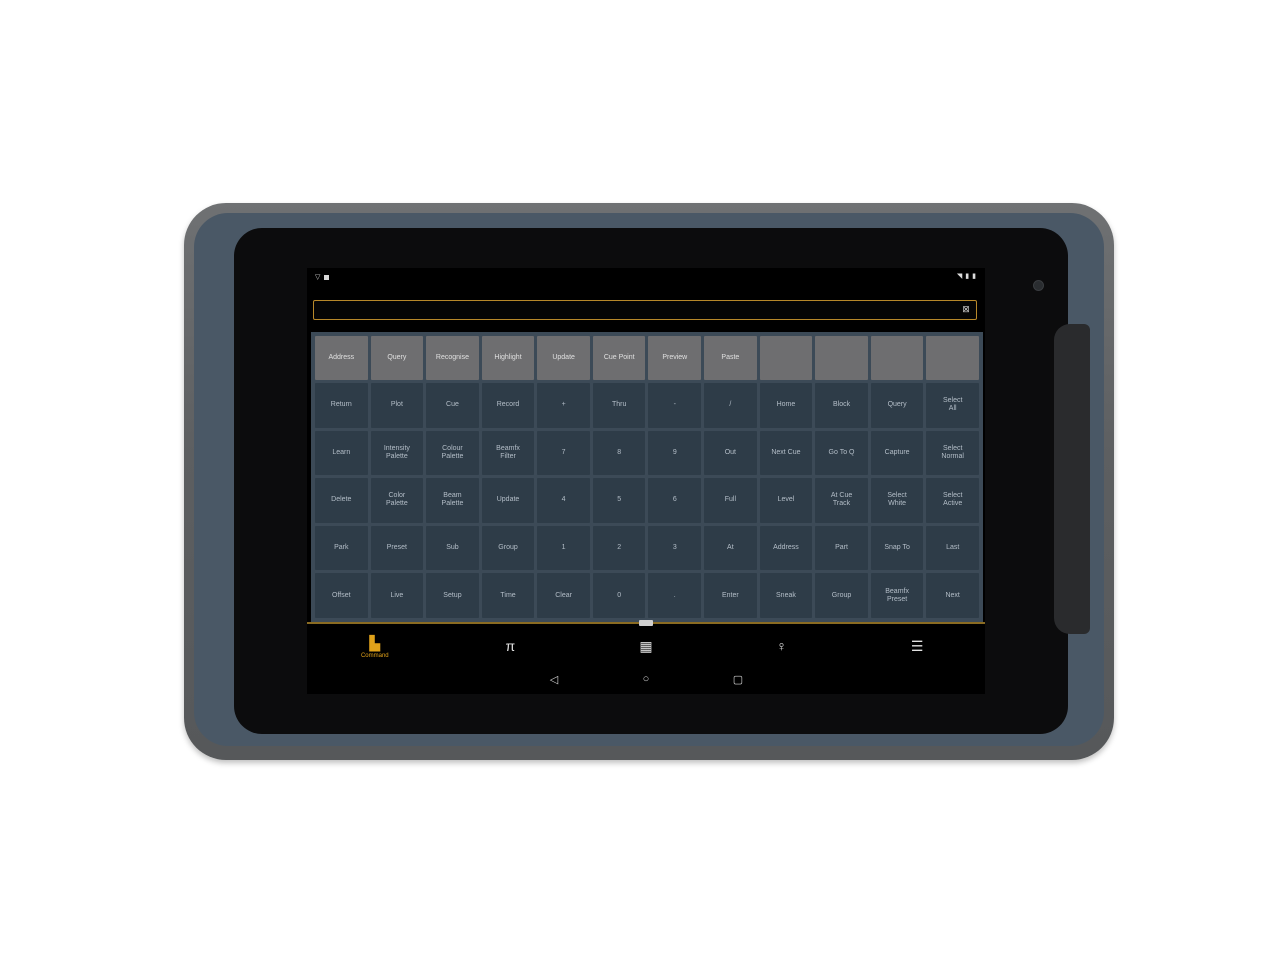 Image resolution: width=1280 pixels, height=969 pixels. I want to click on signal-icon: ▮, so click(967, 276).